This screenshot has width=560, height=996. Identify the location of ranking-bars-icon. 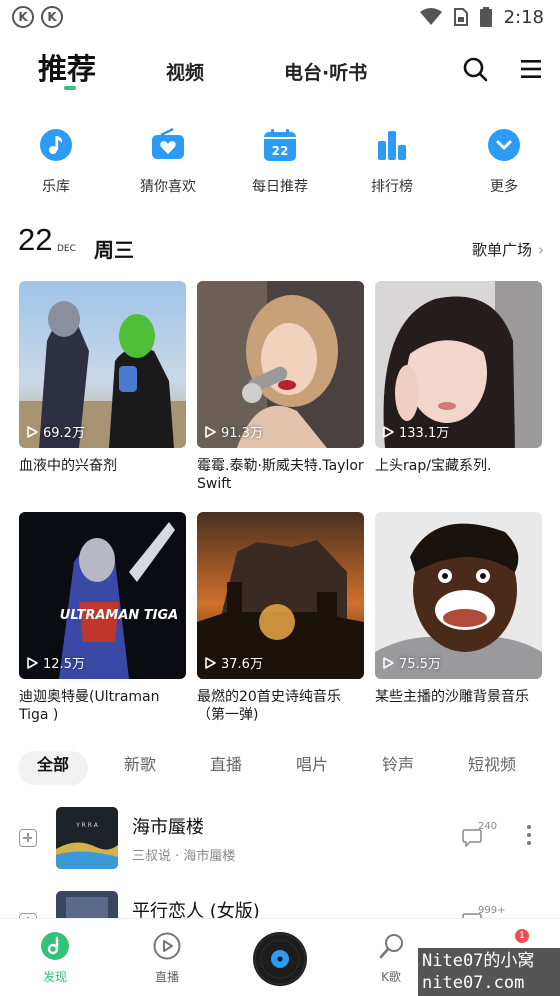
(392, 145).